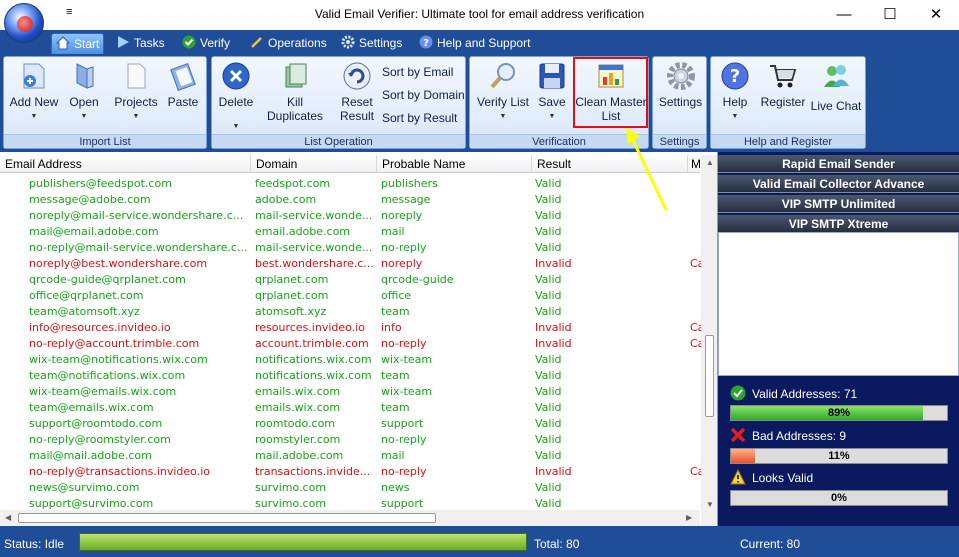  What do you see at coordinates (84, 311) in the screenshot?
I see `cell-email: team@atomsoft.xyz` at bounding box center [84, 311].